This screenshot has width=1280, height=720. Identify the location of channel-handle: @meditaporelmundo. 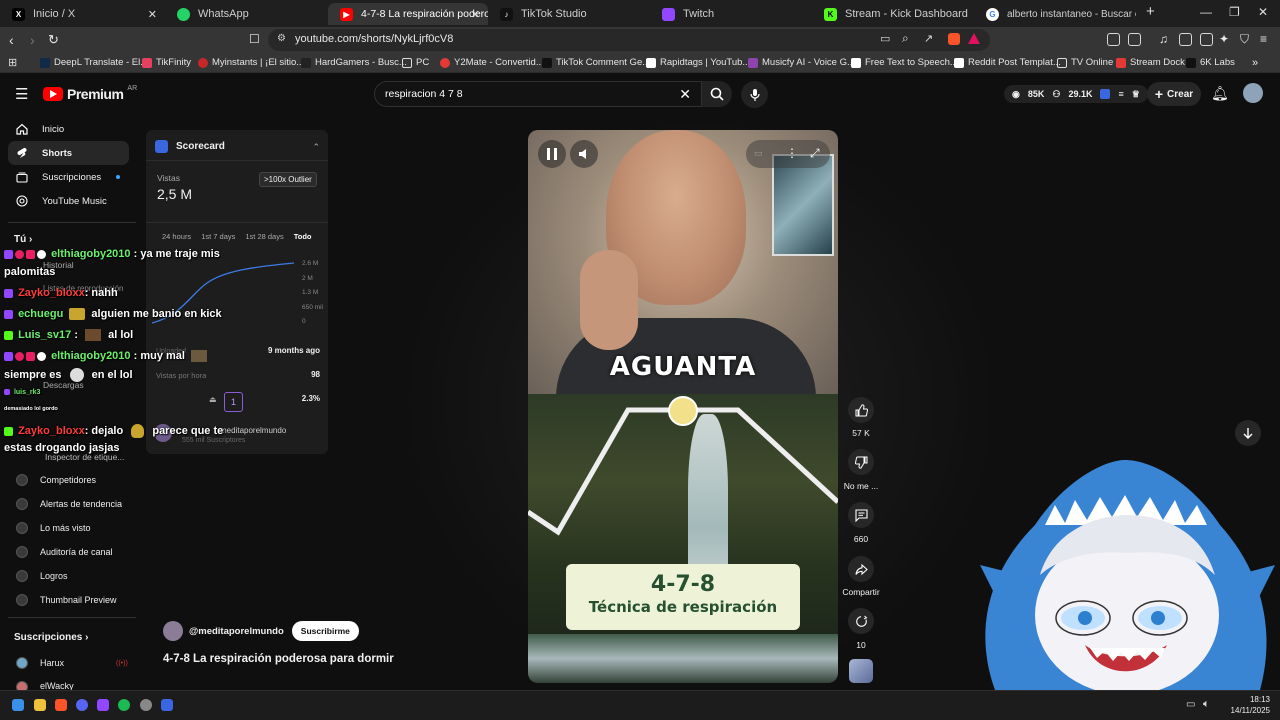
(236, 631).